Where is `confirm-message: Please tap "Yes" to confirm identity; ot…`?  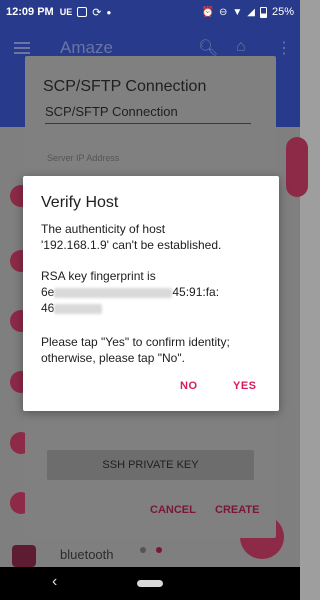
confirm-message: Please tap "Yes" to confirm identity; ot… is located at coordinates (135, 350).